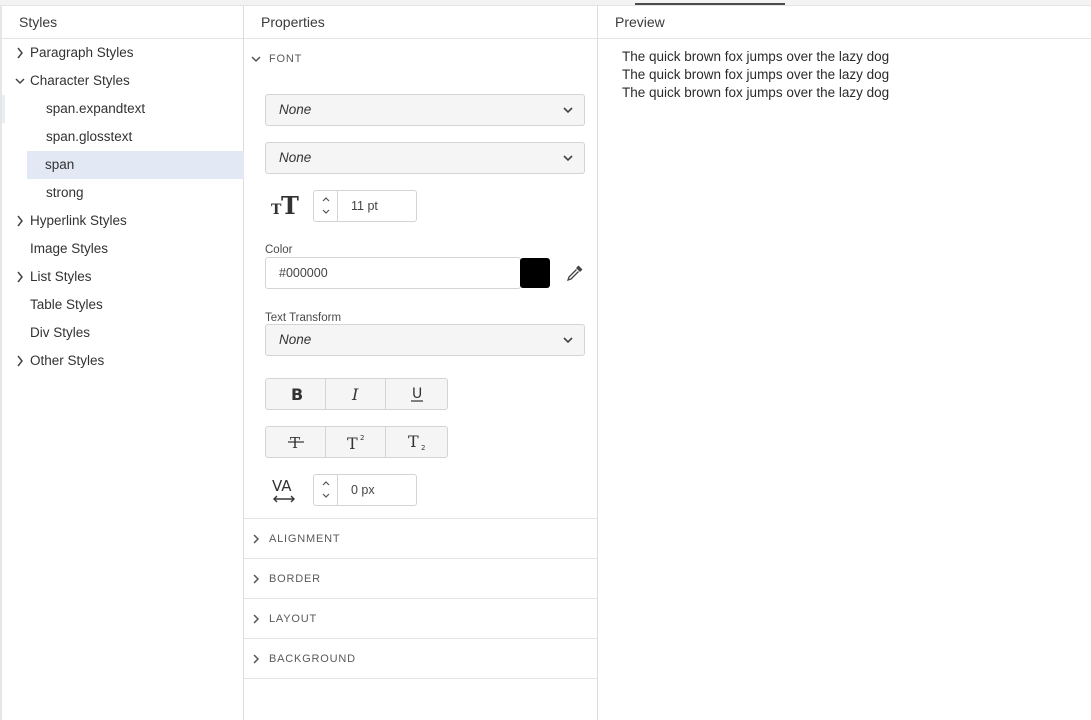  I want to click on active-tab-indicator, so click(710, 4).